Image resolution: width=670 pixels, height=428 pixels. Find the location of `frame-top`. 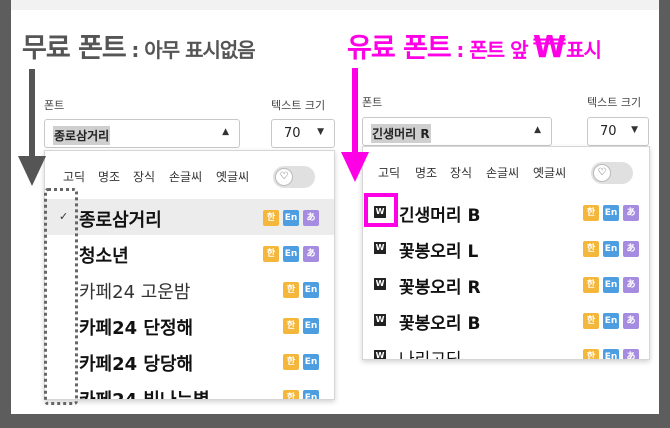

frame-top is located at coordinates (335, 5).